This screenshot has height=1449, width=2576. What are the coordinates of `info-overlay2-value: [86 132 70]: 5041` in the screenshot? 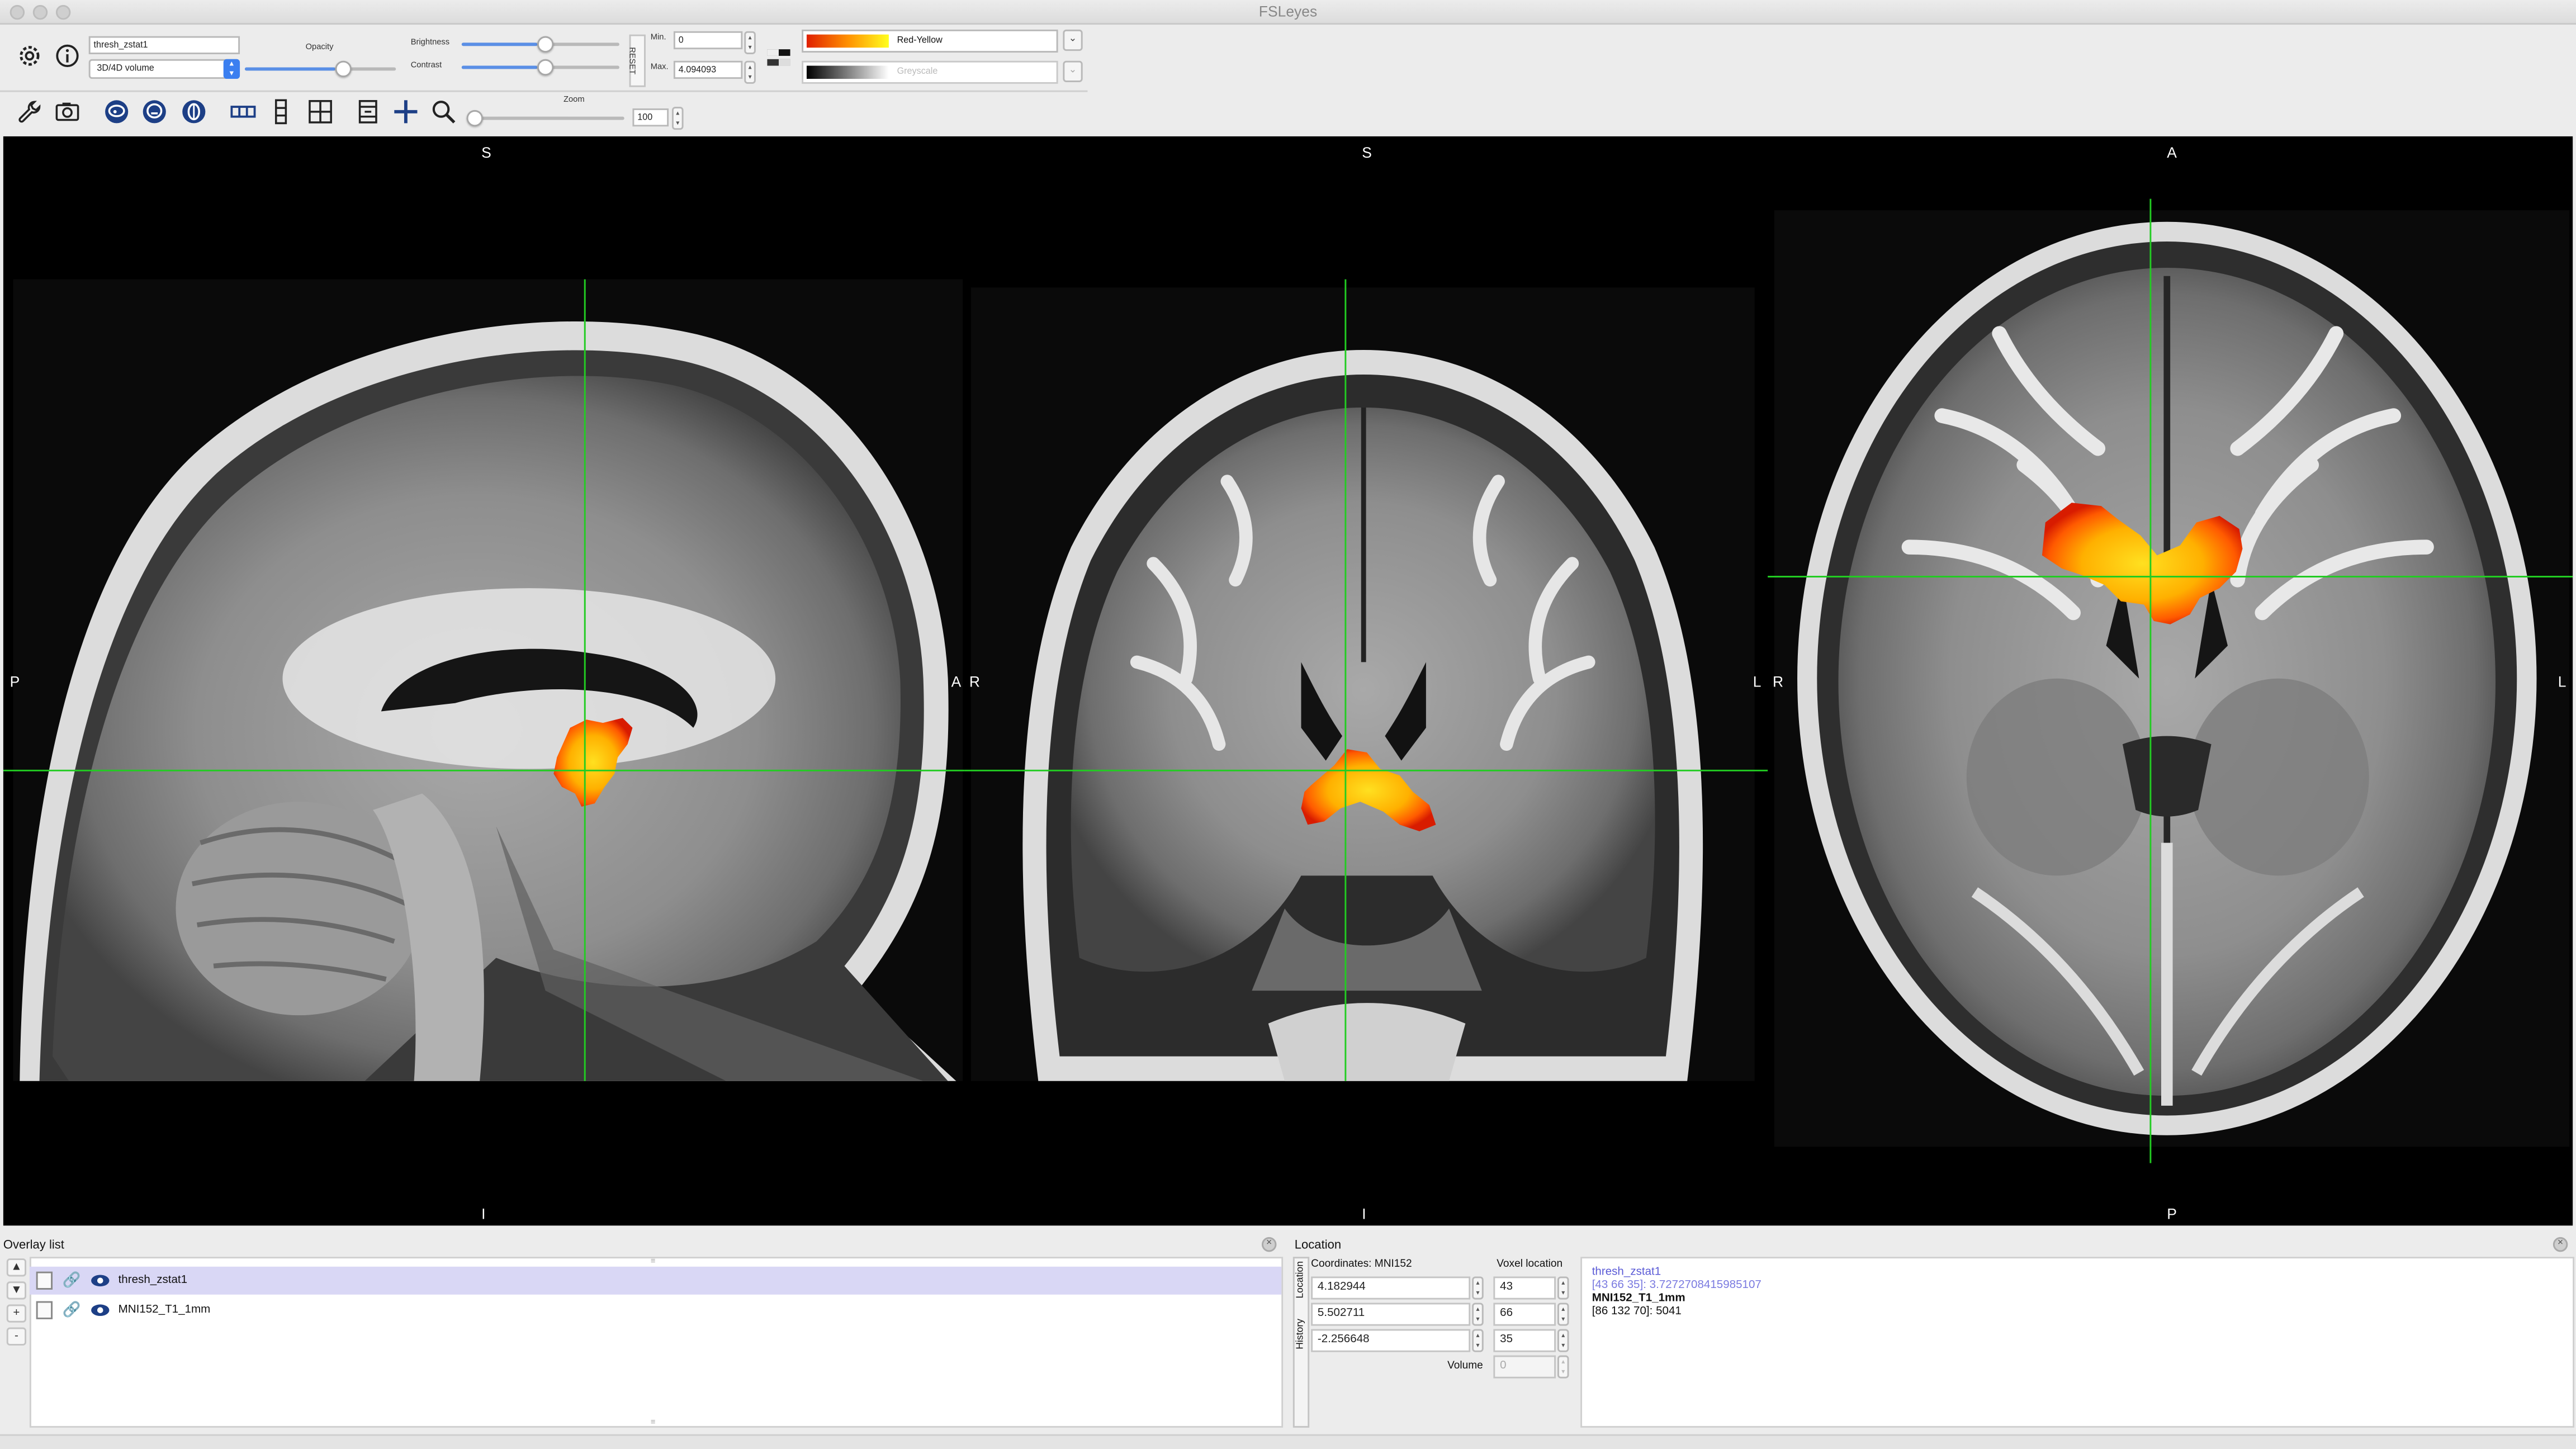 It's located at (1637, 1312).